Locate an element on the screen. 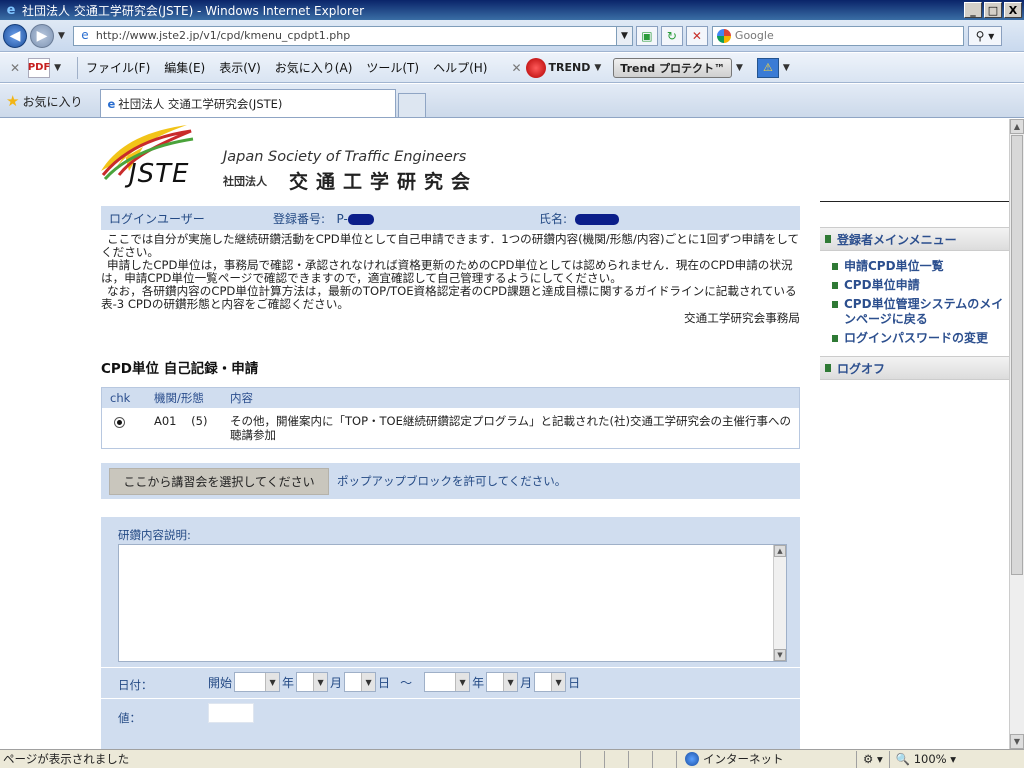 The height and width of the screenshot is (768, 1024). trend-protect-button: Trend プロテクト™ is located at coordinates (672, 67).